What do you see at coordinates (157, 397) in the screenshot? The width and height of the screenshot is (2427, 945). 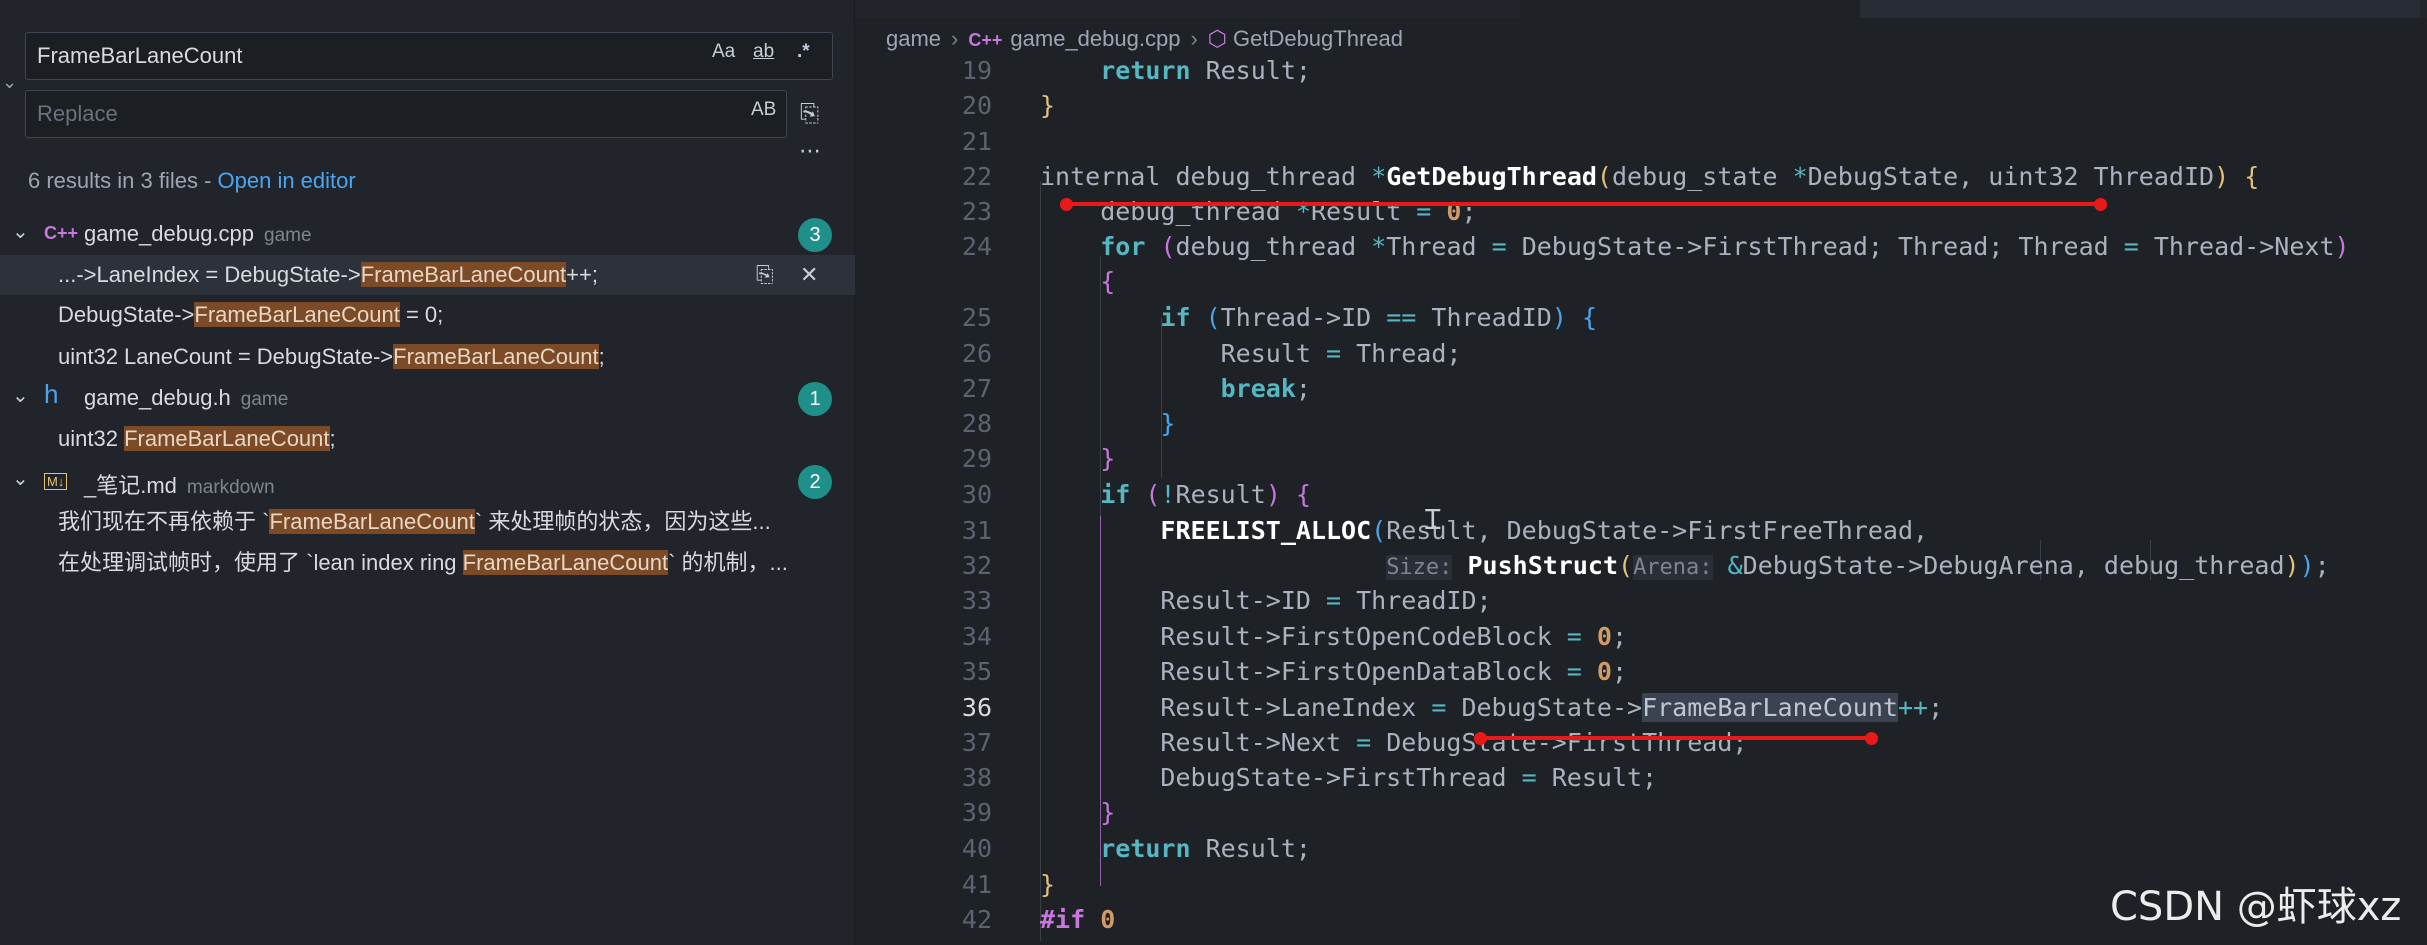 I see `result-file-name: game_debug.h` at bounding box center [157, 397].